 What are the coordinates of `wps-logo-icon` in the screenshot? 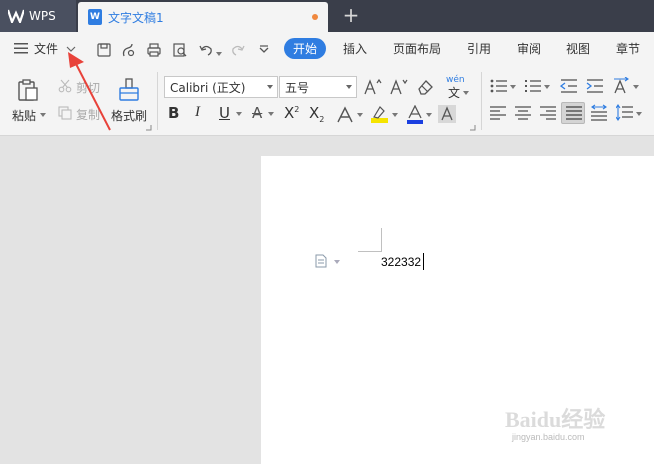 It's located at (16, 16).